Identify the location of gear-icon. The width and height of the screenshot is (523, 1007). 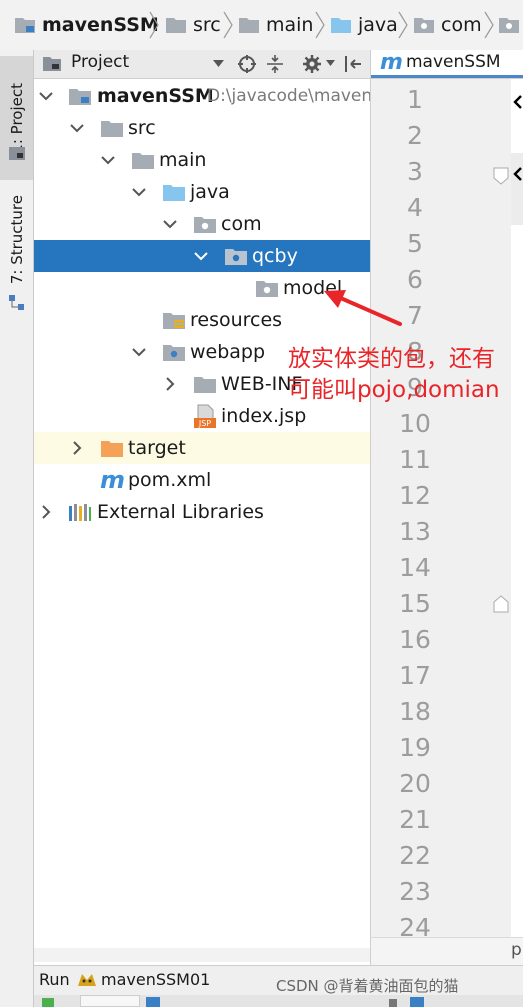
(312, 64).